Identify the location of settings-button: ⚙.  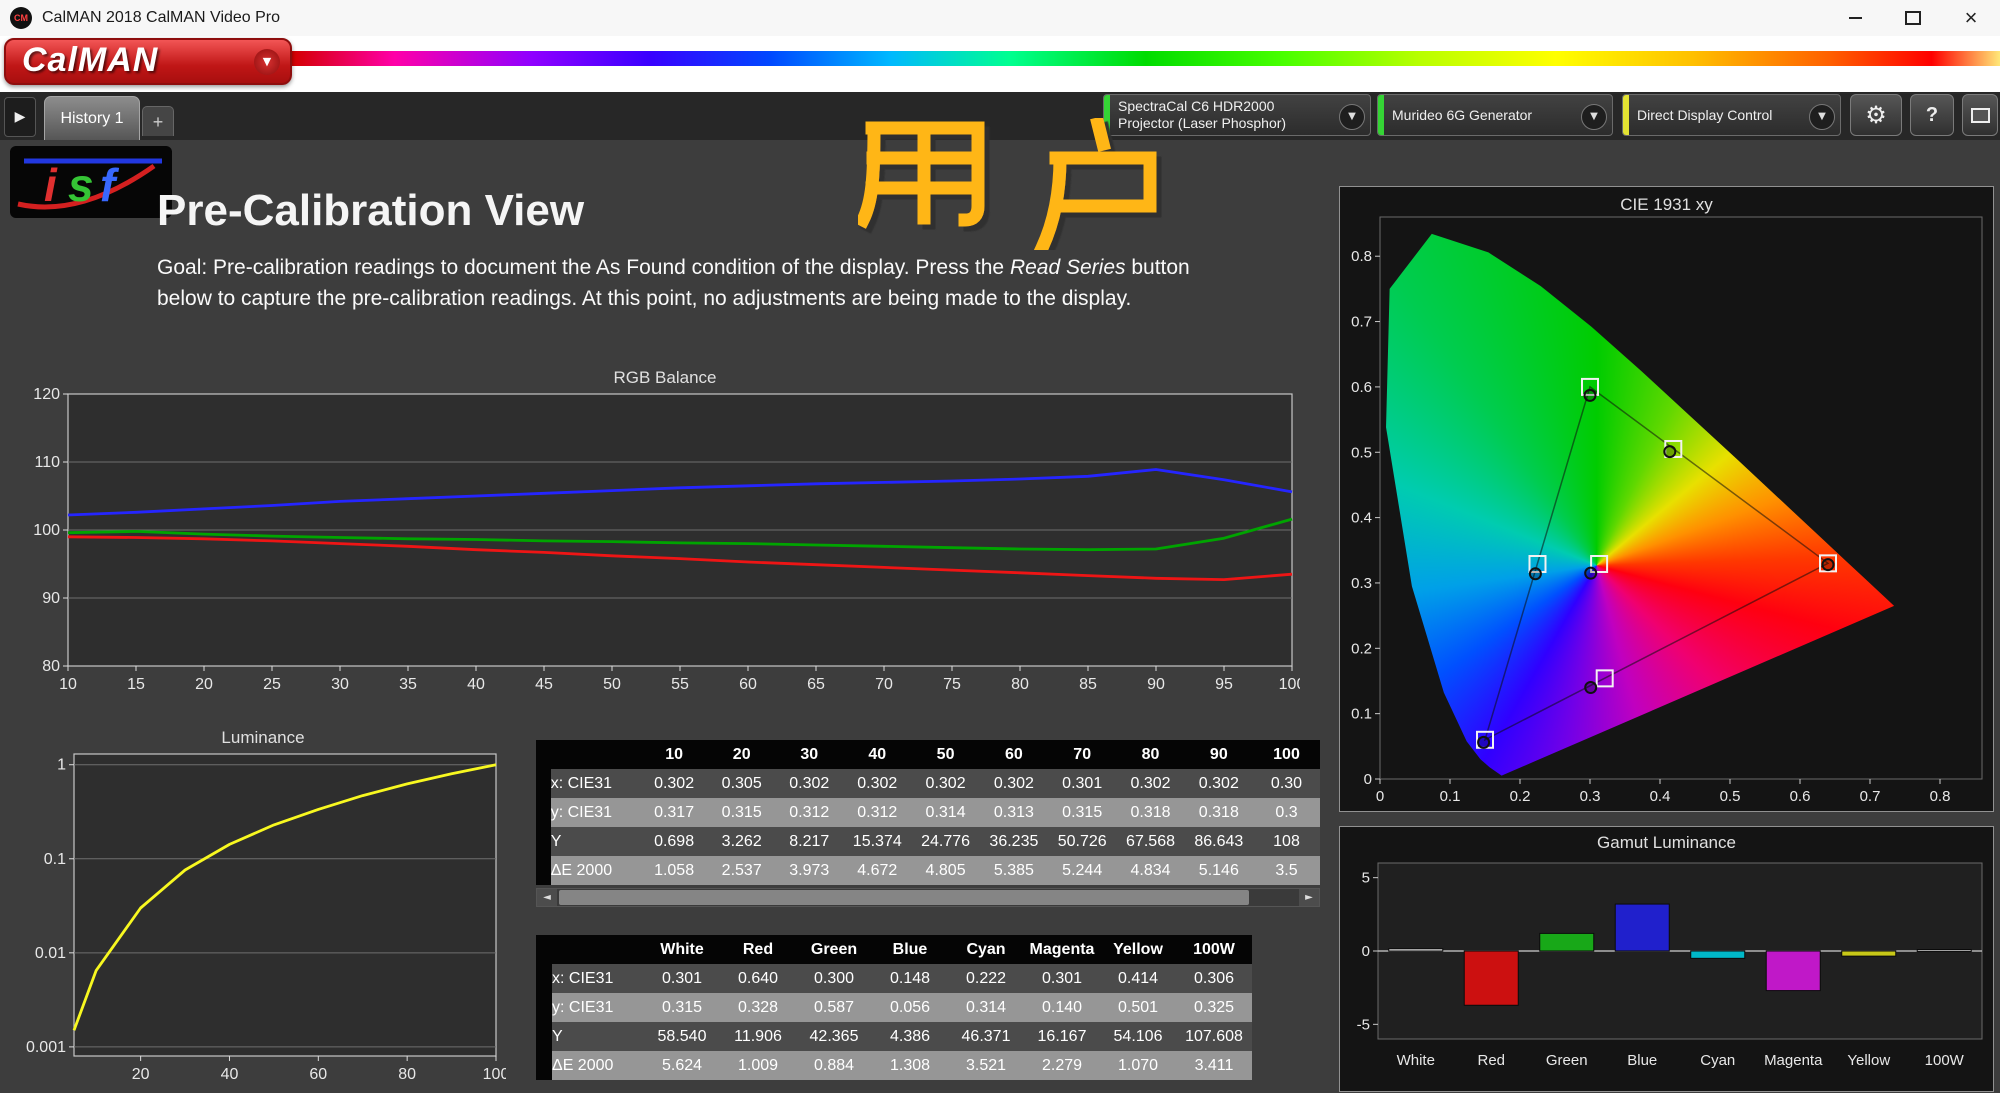
(1876, 115).